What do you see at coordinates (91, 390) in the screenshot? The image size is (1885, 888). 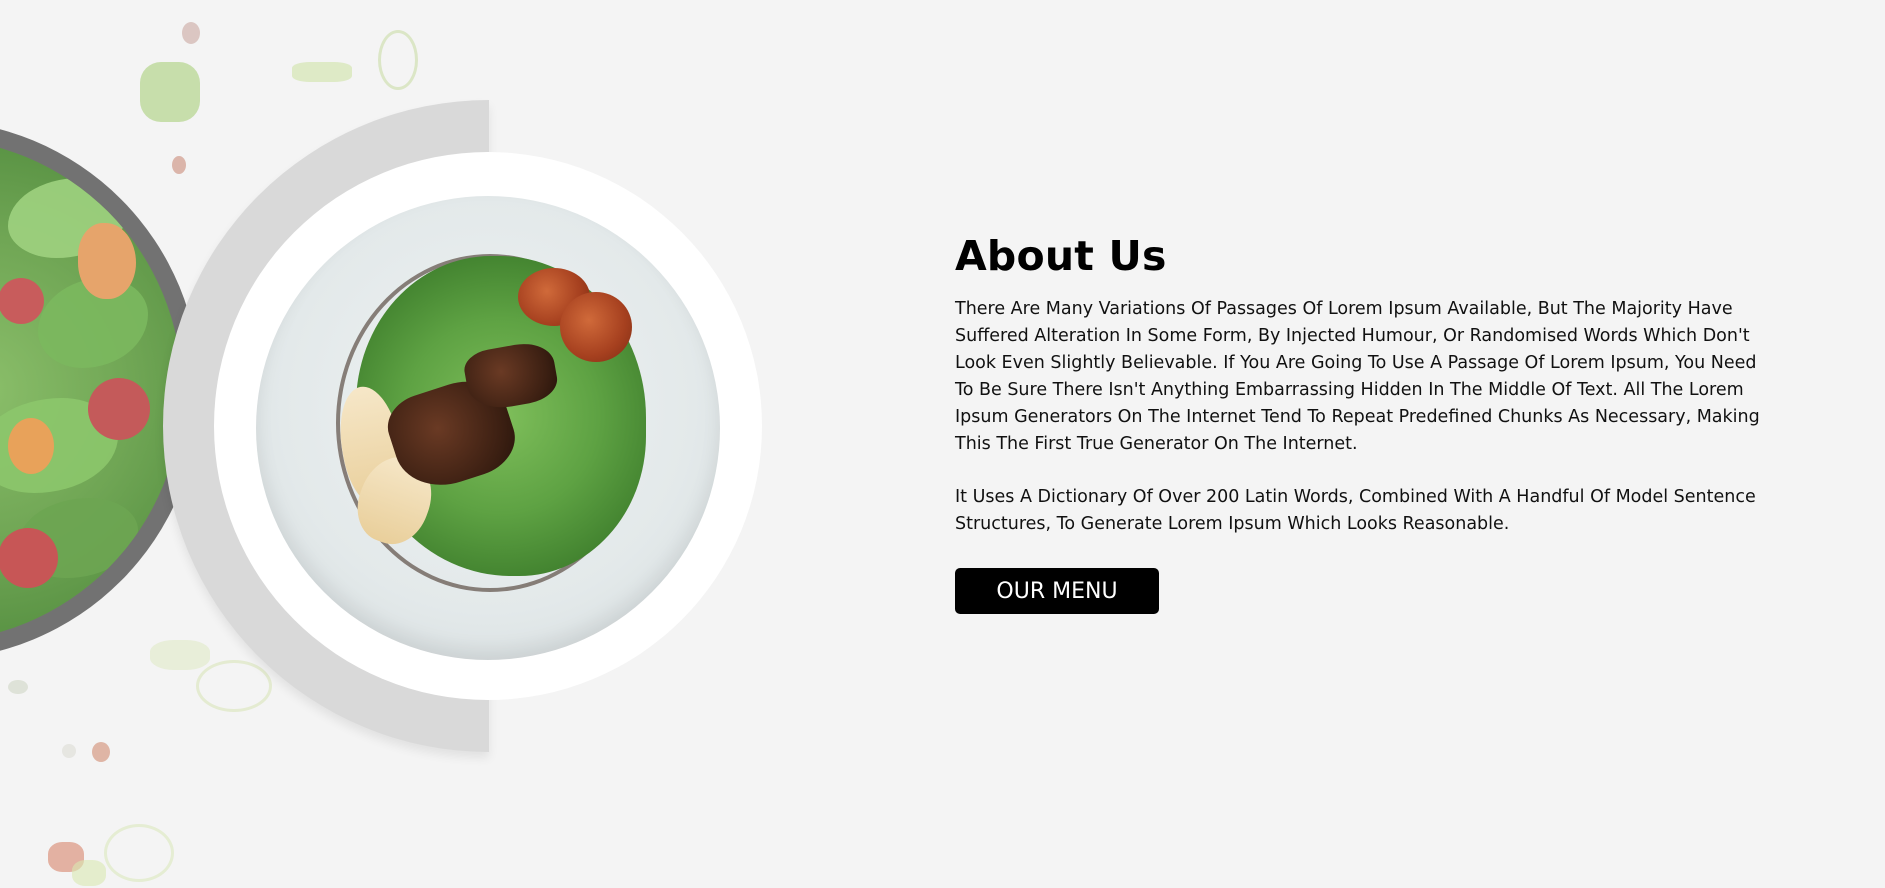 I see `background-salad-image` at bounding box center [91, 390].